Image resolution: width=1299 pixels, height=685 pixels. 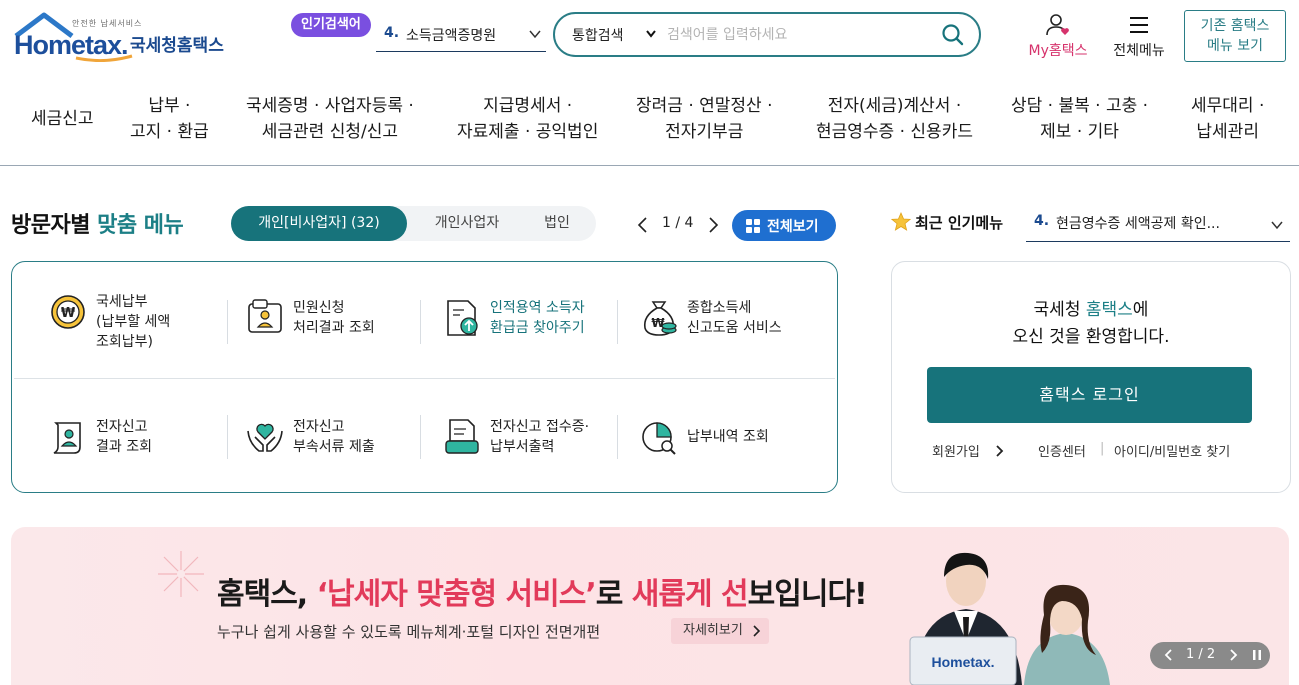 I want to click on find-id-password-link: 아이디/비밀번호 찾기, so click(x=1172, y=450).